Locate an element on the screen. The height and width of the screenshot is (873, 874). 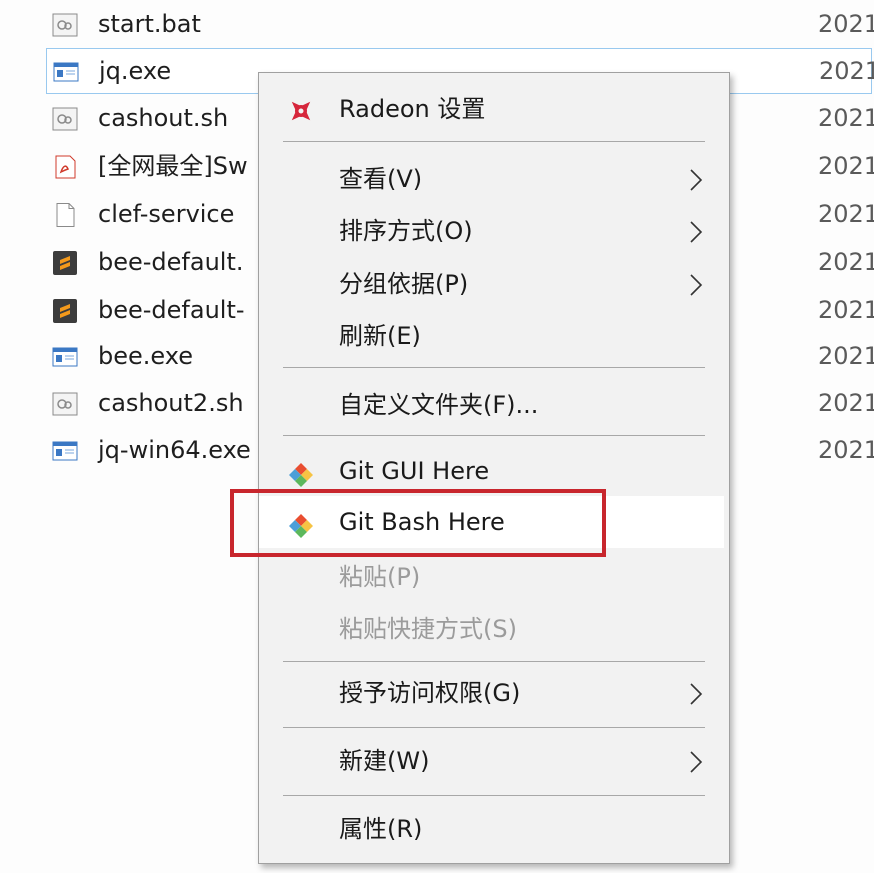
batch-file-icon is located at coordinates (65, 25).